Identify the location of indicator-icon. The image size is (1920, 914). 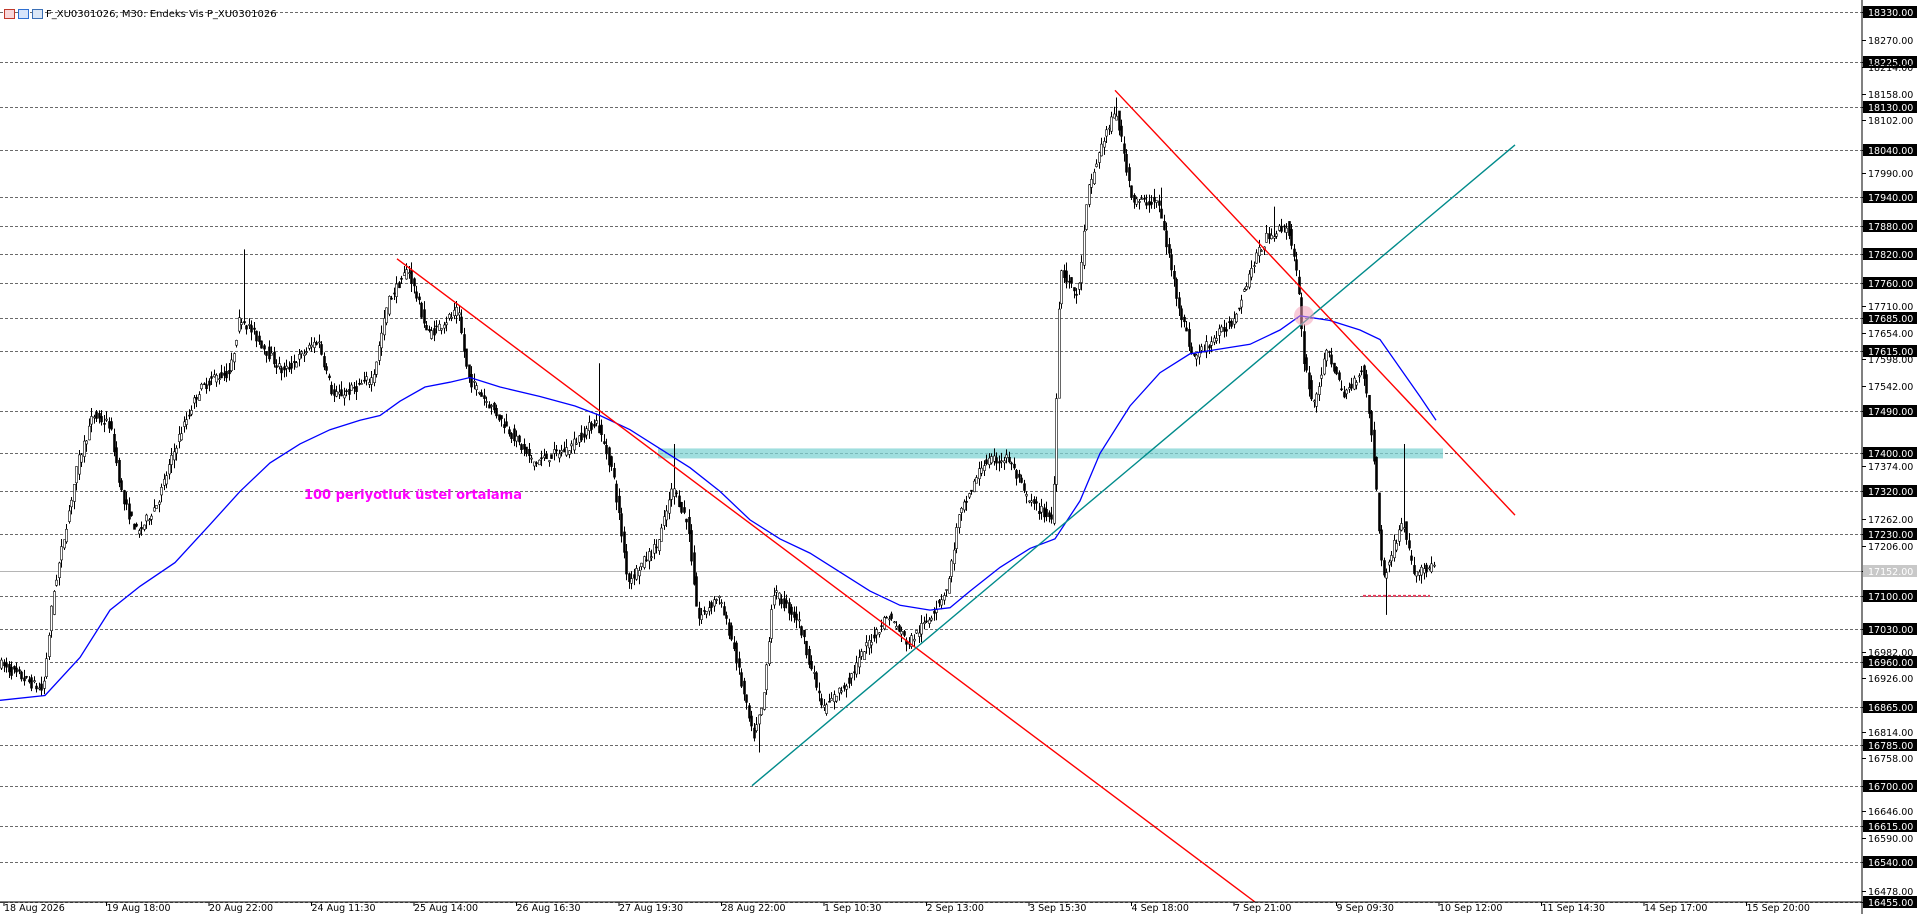
(23, 14).